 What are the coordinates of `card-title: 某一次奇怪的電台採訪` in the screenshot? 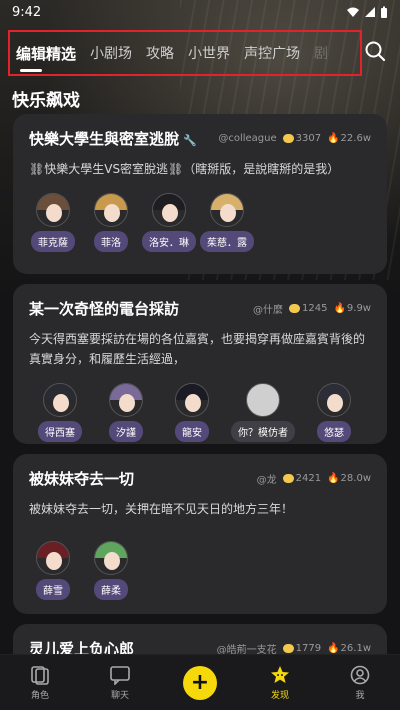 It's located at (104, 309).